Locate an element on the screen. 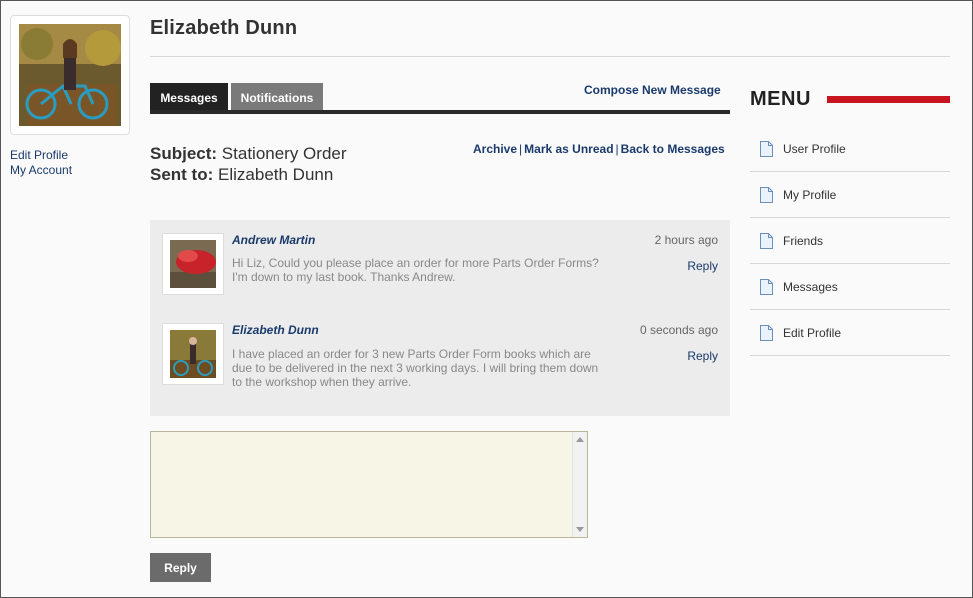 This screenshot has height=598, width=973. tab-messages: Messages is located at coordinates (189, 97).